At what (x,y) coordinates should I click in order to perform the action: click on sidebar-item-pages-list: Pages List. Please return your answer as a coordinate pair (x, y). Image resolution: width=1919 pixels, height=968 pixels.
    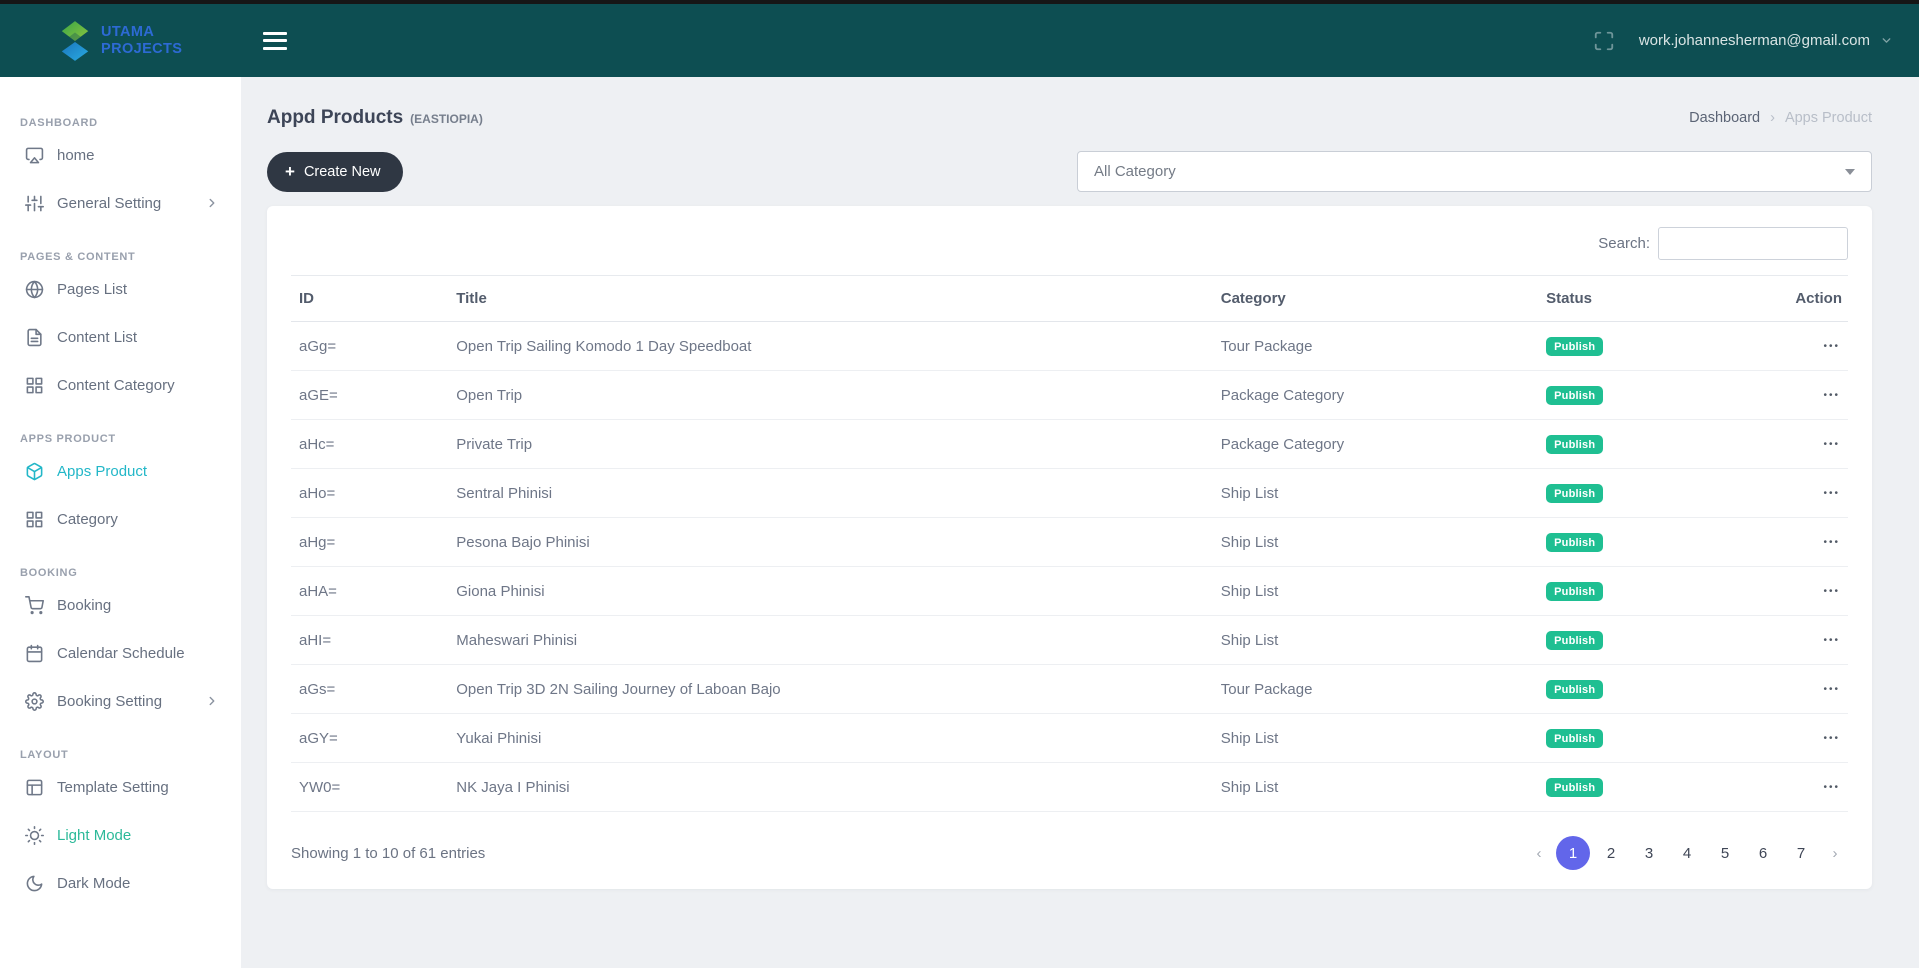
    Looking at the image, I should click on (120, 289).